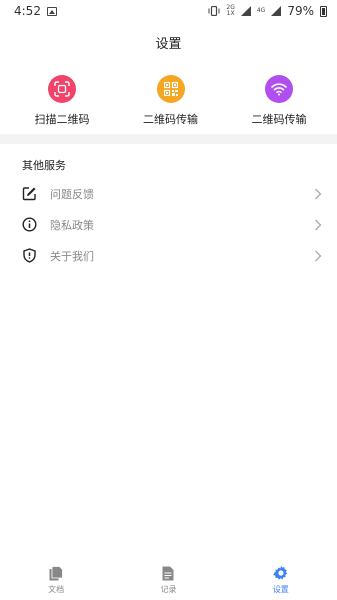 The height and width of the screenshot is (600, 337). I want to click on menu-item-label: 隐私政策, so click(72, 225).